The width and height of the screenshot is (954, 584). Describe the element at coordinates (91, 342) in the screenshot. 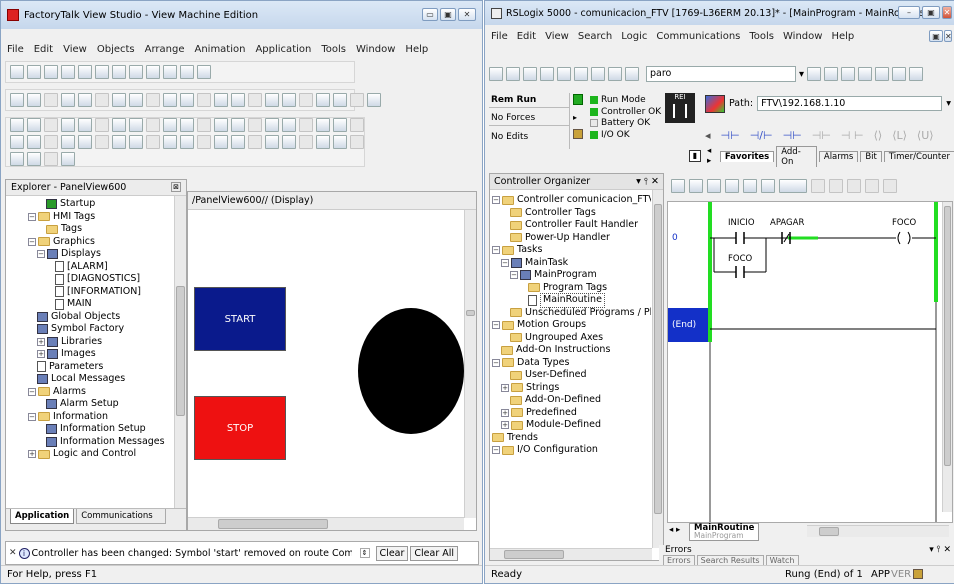

I see `tree-item: + Libraries` at that location.